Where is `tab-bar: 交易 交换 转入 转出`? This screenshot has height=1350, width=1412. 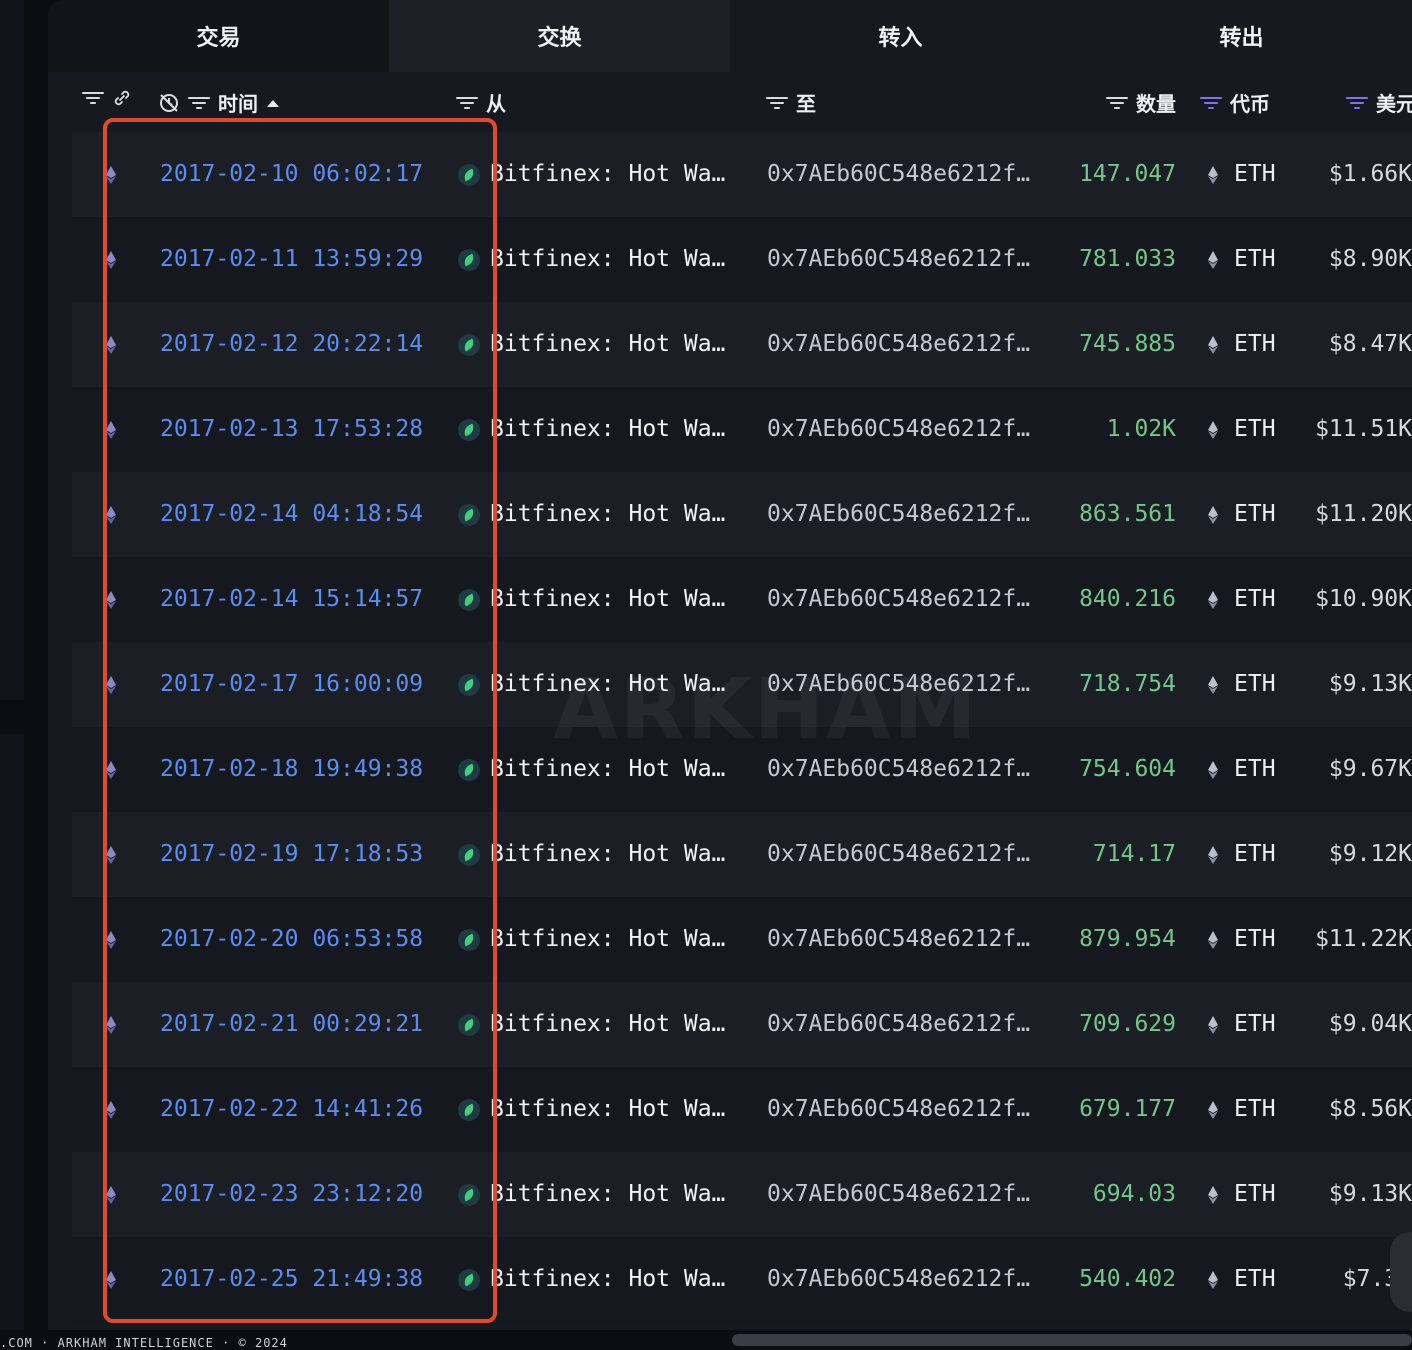 tab-bar: 交易 交换 转入 转出 is located at coordinates (730, 36).